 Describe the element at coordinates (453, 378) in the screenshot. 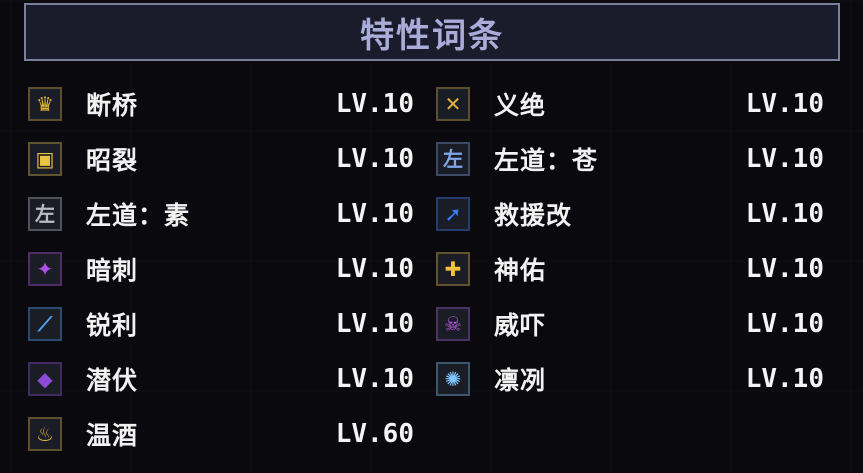

I see `frost-burst-icon: ✺` at that location.